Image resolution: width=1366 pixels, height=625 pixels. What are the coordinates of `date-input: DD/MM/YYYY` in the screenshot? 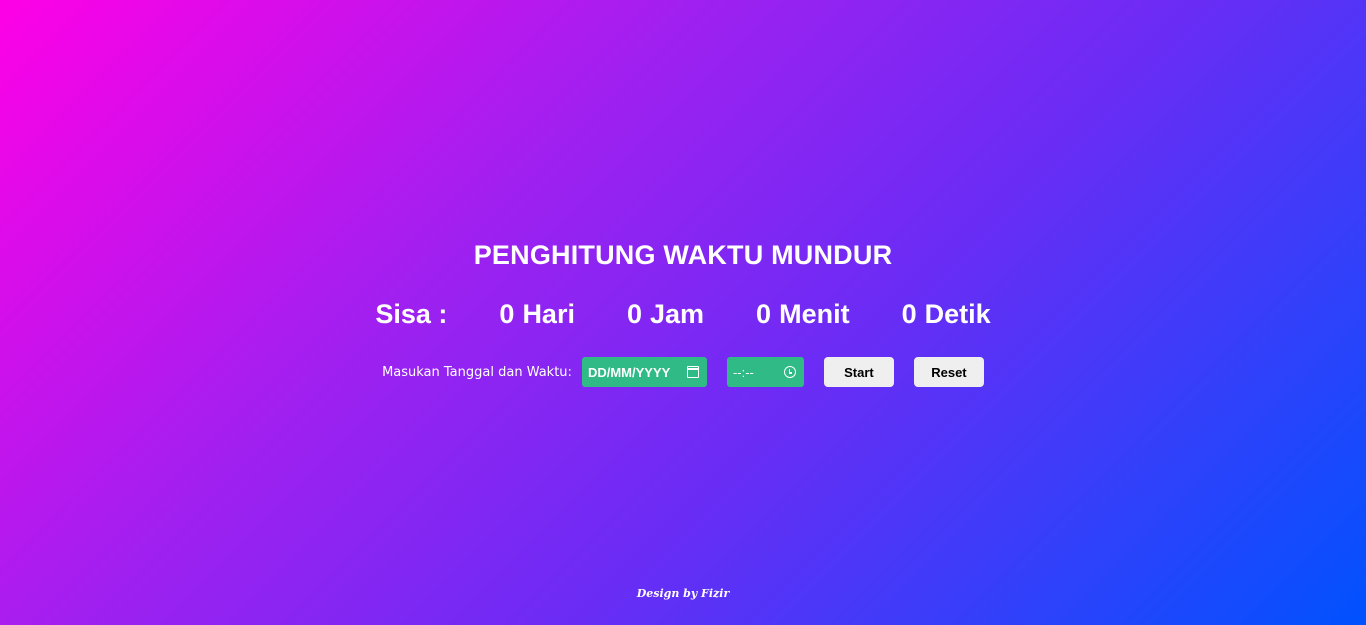 It's located at (644, 372).